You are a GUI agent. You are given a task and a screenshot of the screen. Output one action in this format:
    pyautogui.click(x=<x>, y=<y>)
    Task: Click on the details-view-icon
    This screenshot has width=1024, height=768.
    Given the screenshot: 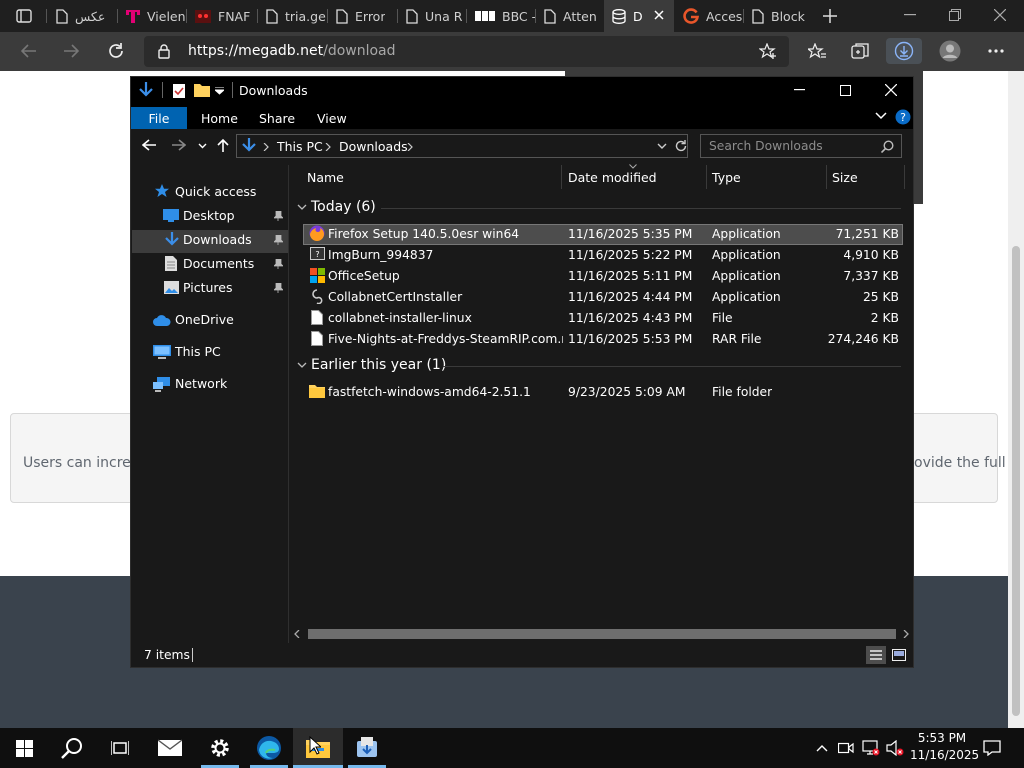 What is the action you would take?
    pyautogui.click(x=876, y=655)
    